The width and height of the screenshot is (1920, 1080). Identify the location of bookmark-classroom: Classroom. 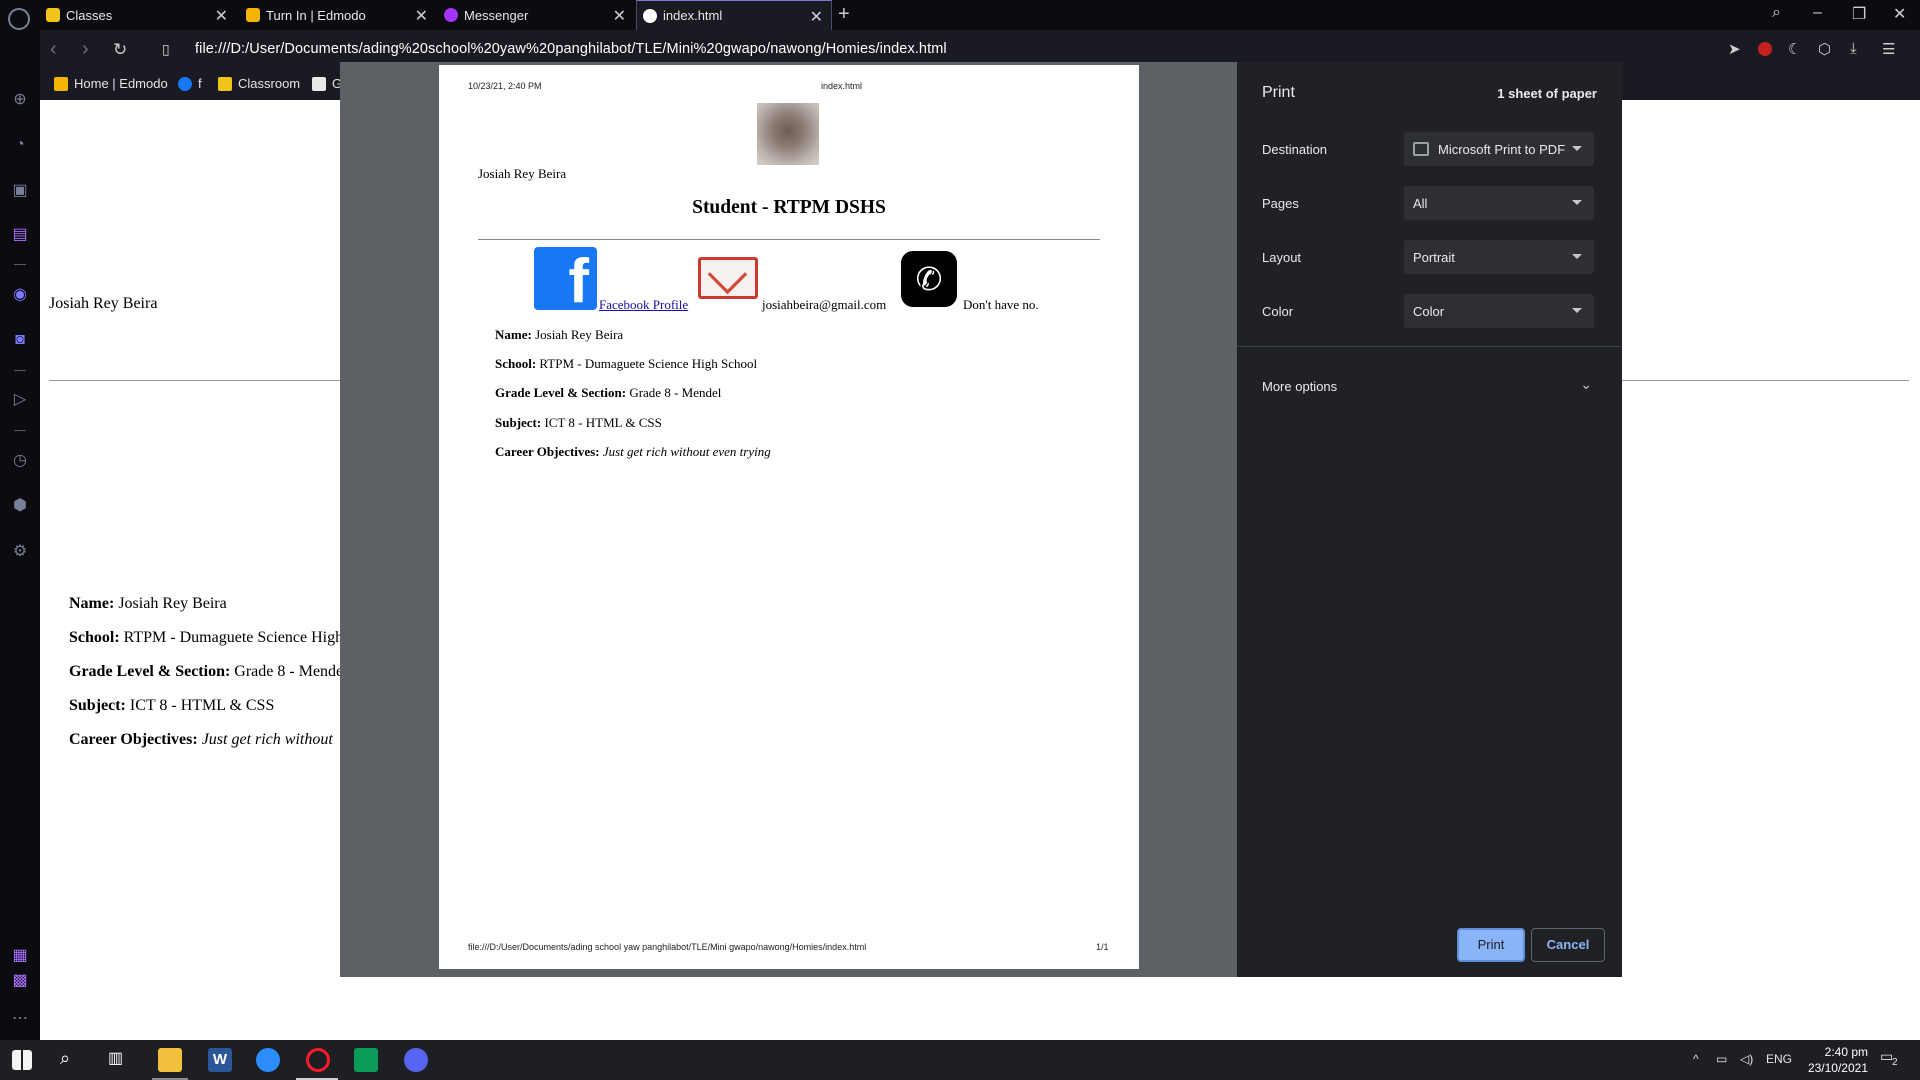
(259, 83).